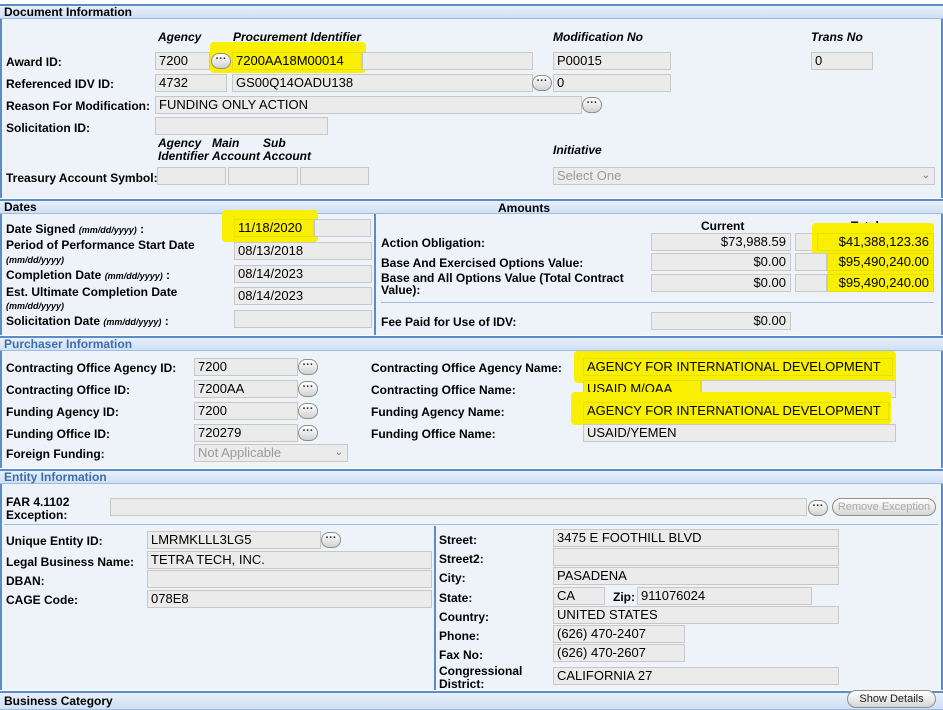  Describe the element at coordinates (287, 149) in the screenshot. I see `col-sub-account: Sub Account` at that location.